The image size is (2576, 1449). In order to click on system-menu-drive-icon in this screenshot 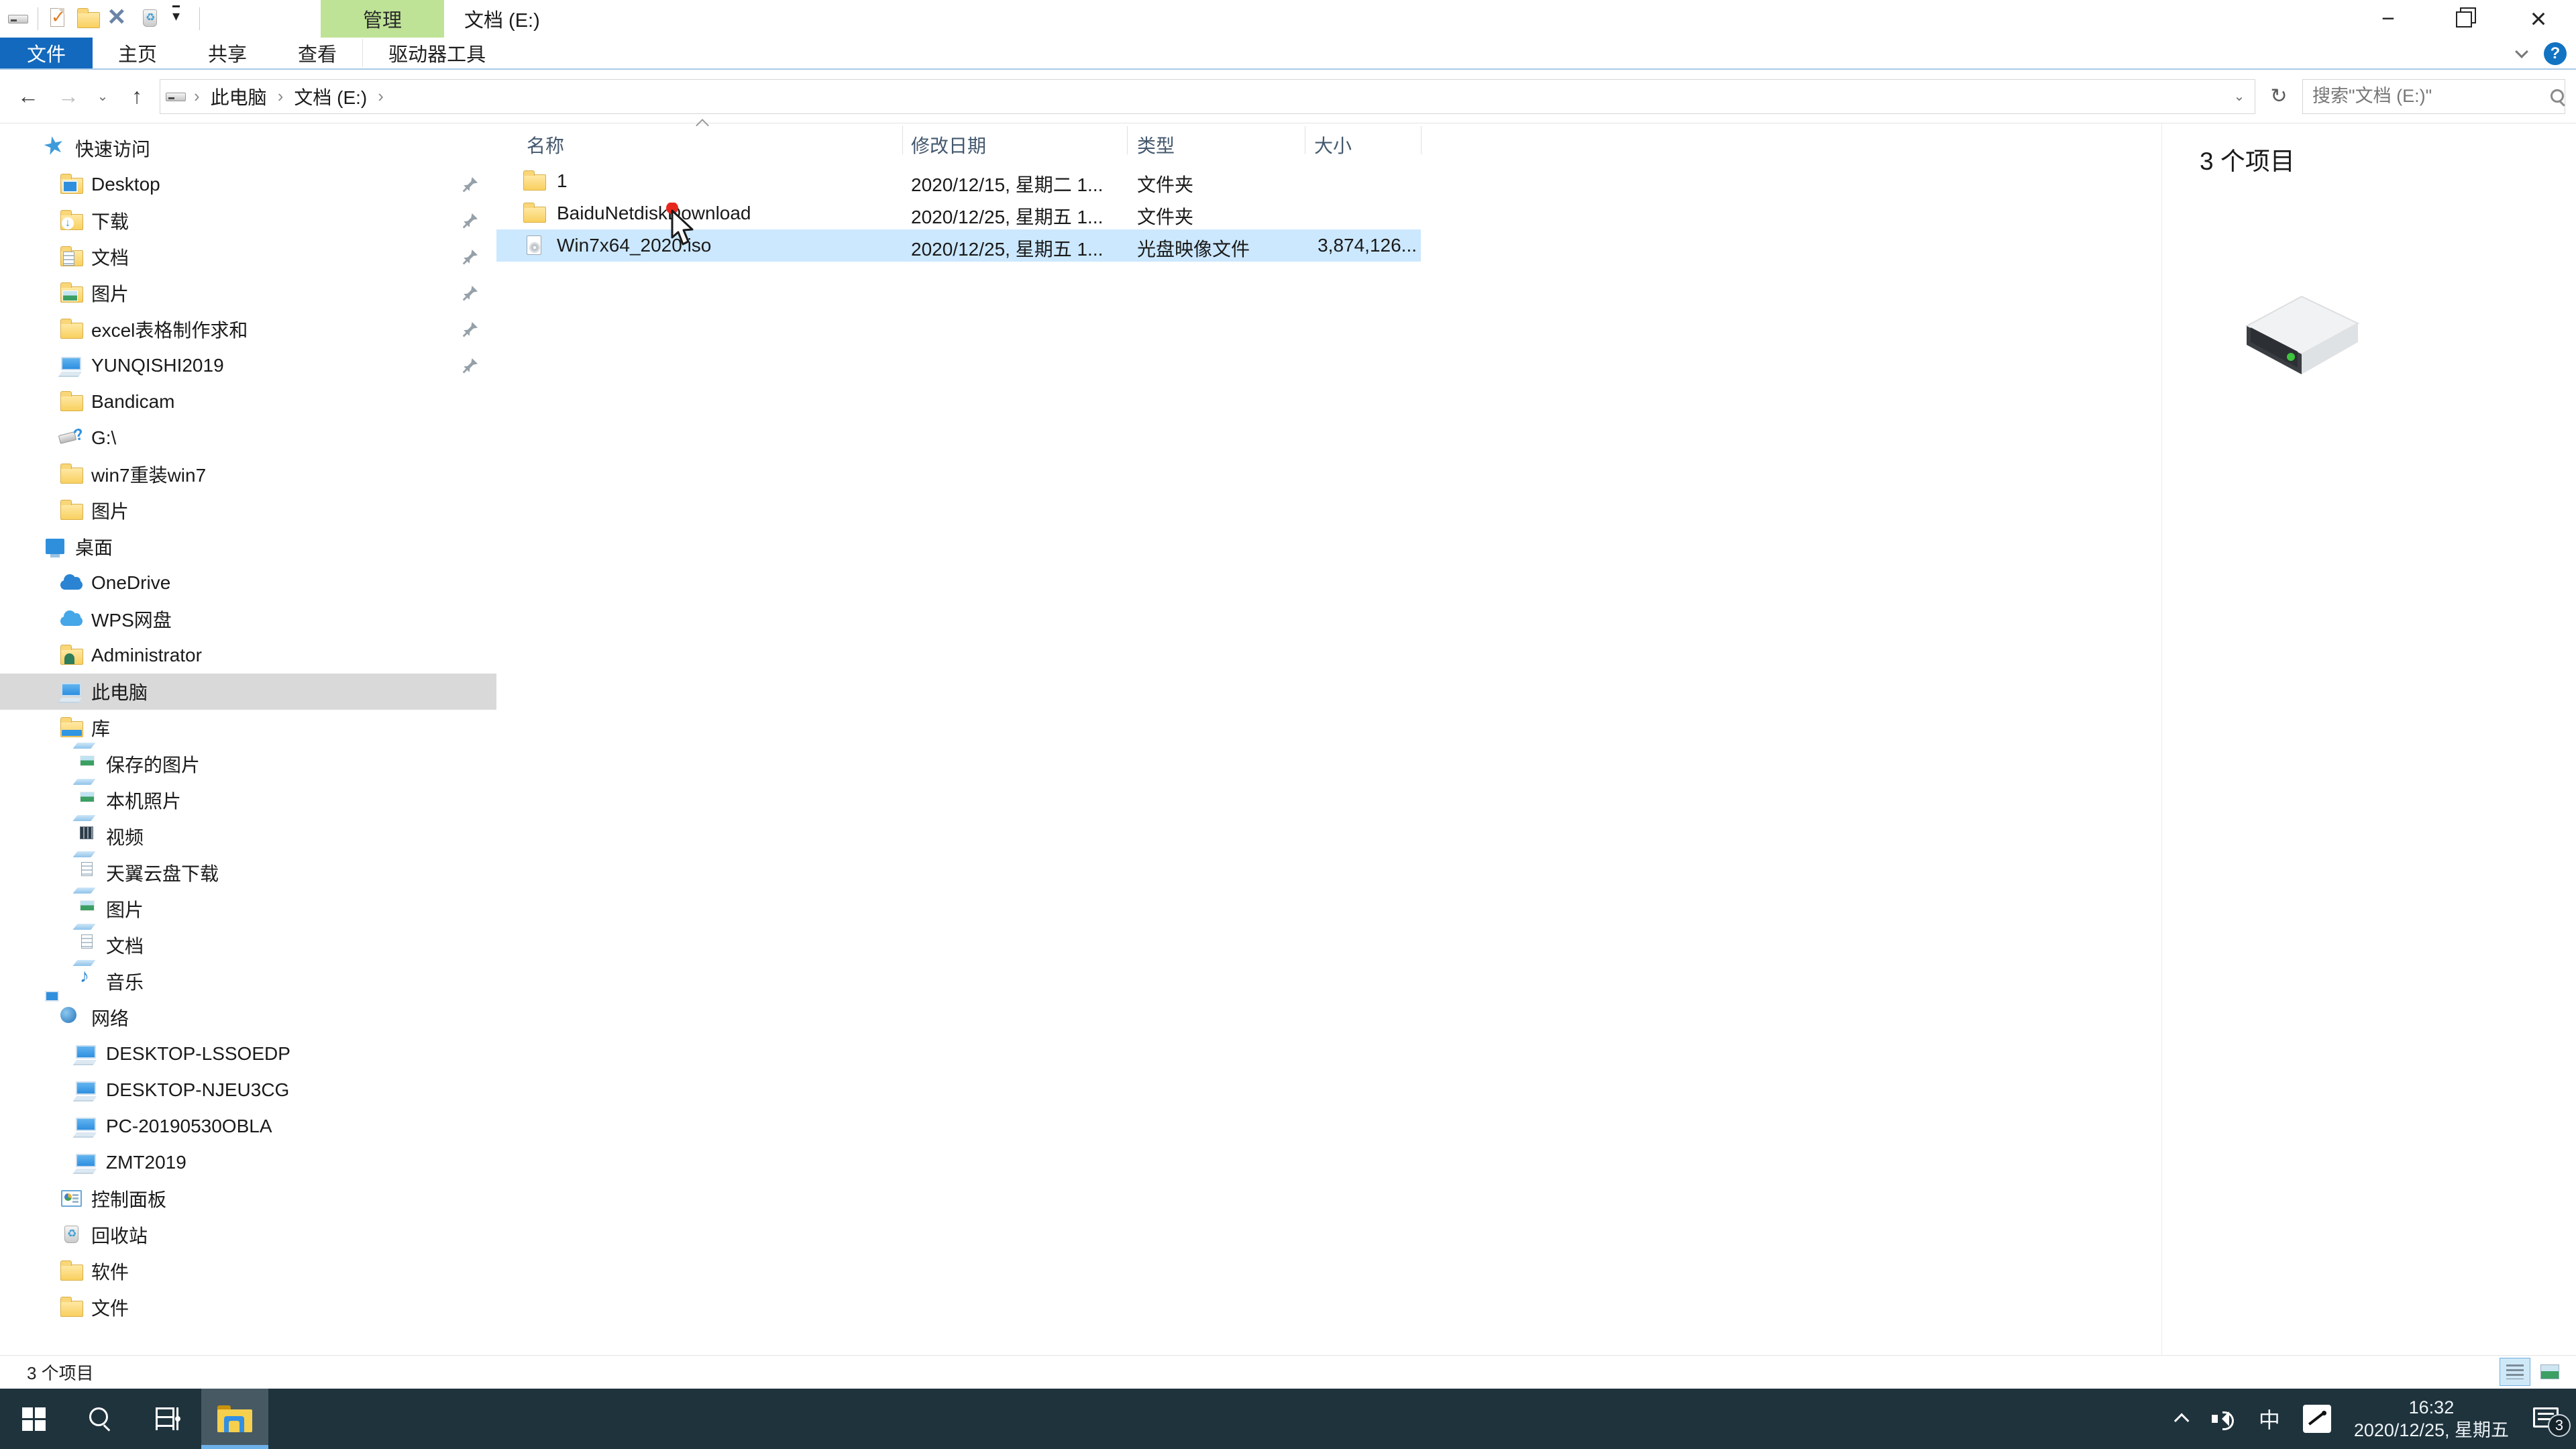, I will do `click(19, 18)`.